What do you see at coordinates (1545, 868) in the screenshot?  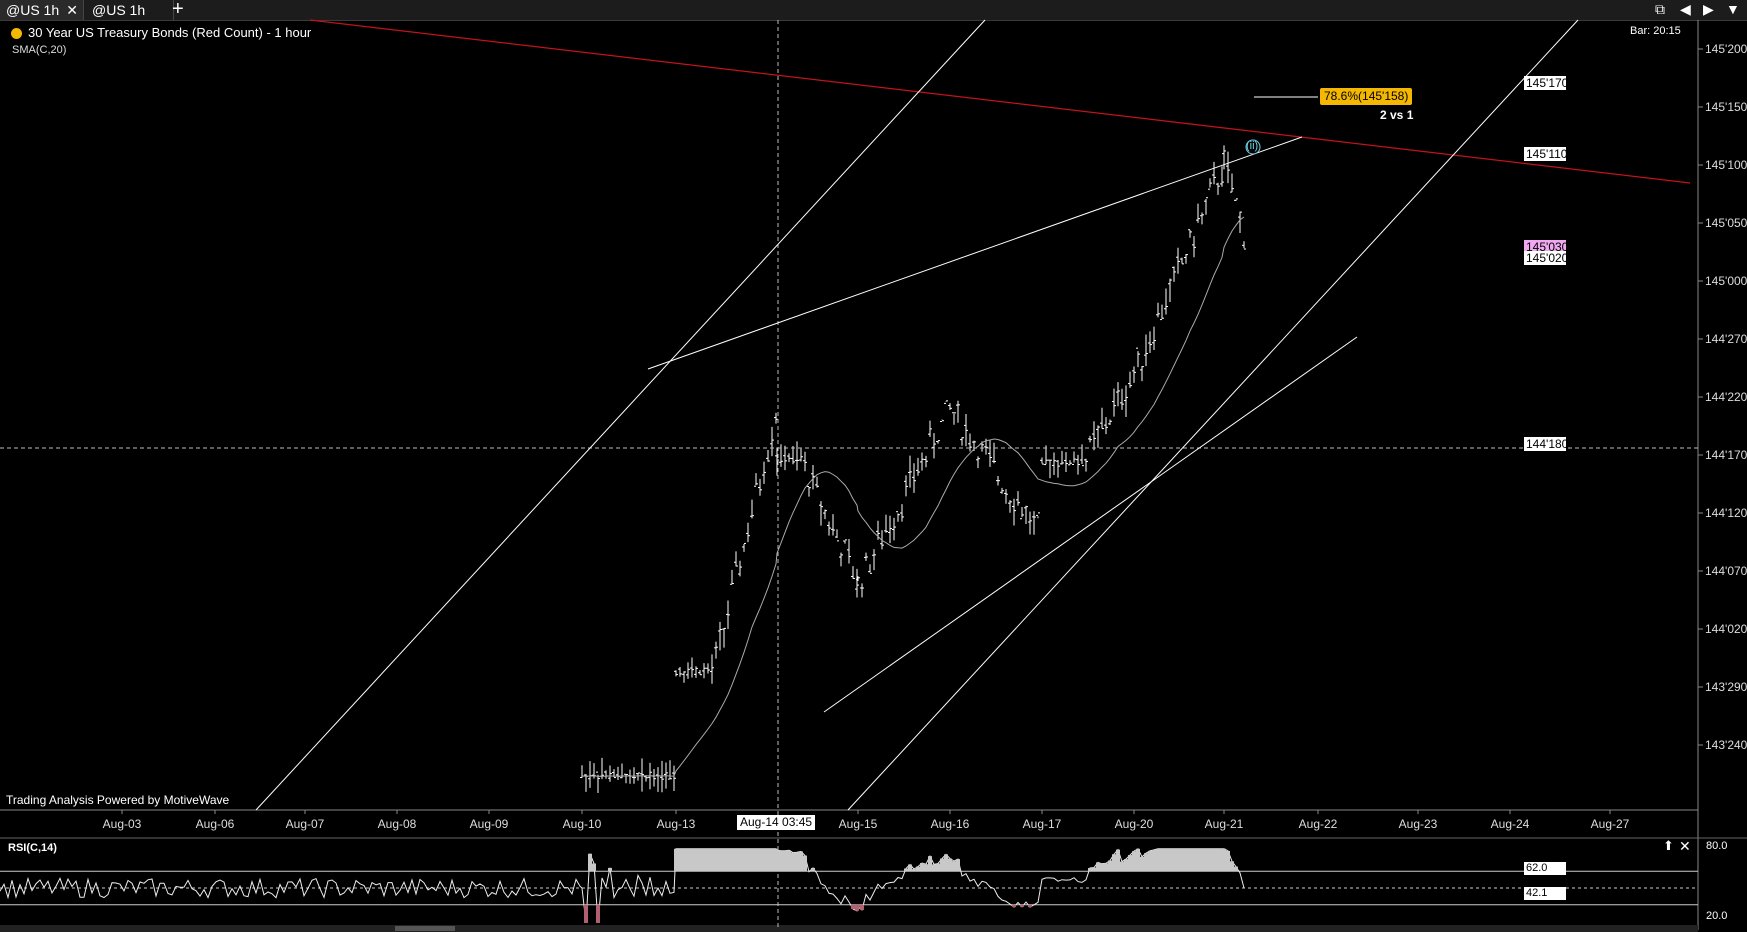 I see `rsi-upper-tag: 62.0` at bounding box center [1545, 868].